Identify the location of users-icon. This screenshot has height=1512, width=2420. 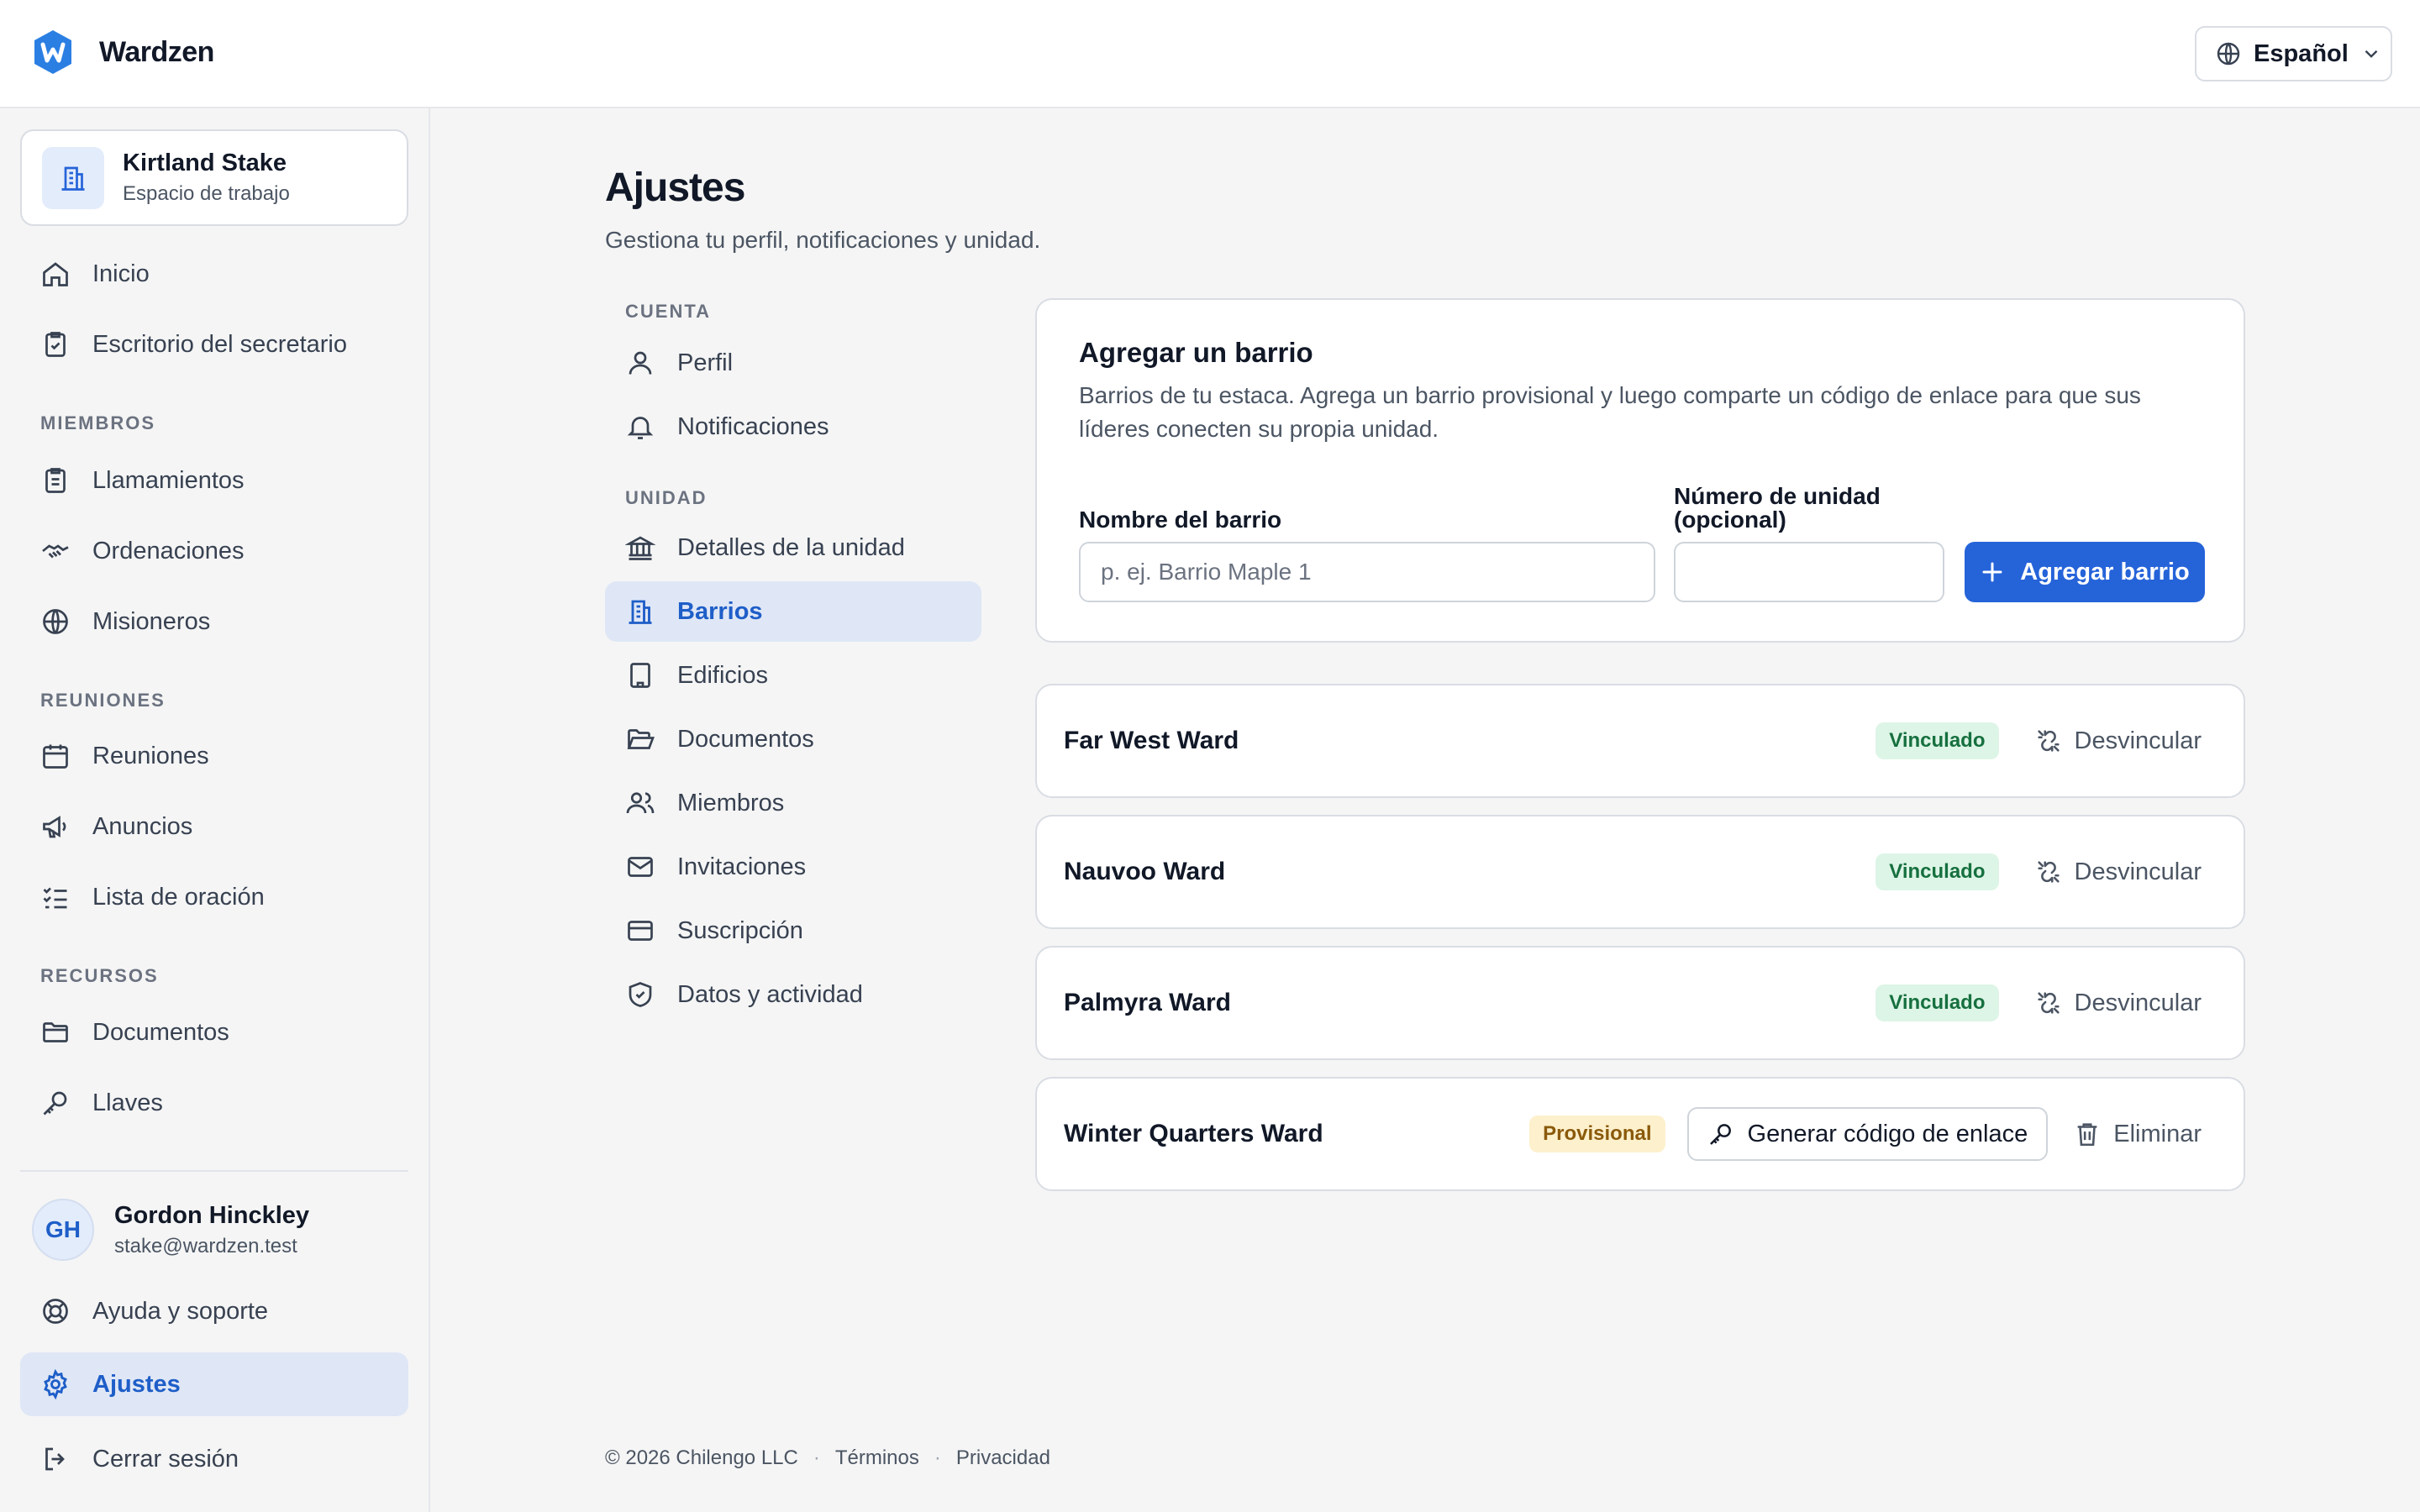
(640, 803).